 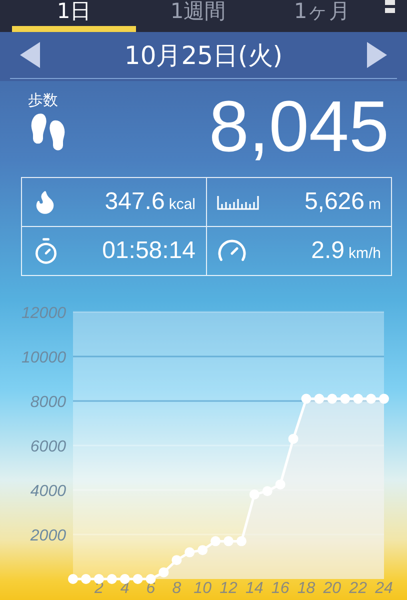 What do you see at coordinates (306, 588) in the screenshot?
I see `x-axis-label: 18` at bounding box center [306, 588].